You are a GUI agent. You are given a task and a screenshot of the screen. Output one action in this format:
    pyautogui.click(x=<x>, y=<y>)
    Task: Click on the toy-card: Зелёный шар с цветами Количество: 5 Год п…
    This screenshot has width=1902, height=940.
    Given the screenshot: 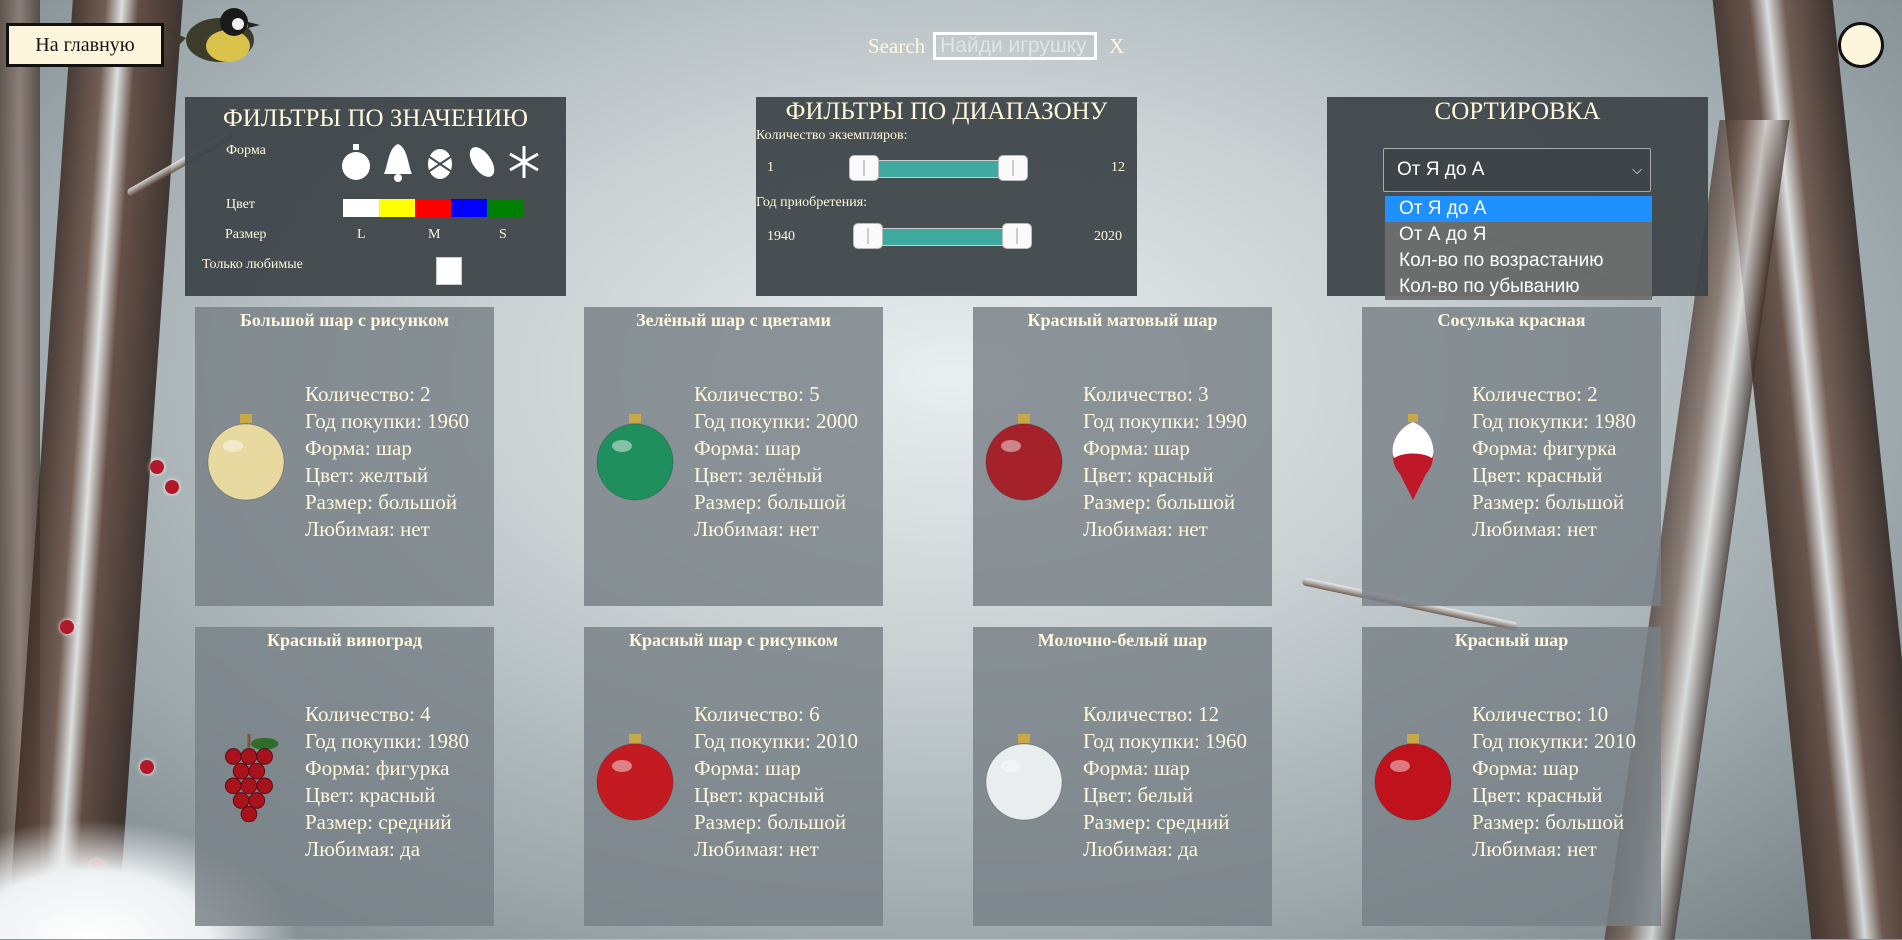 What is the action you would take?
    pyautogui.click(x=733, y=456)
    